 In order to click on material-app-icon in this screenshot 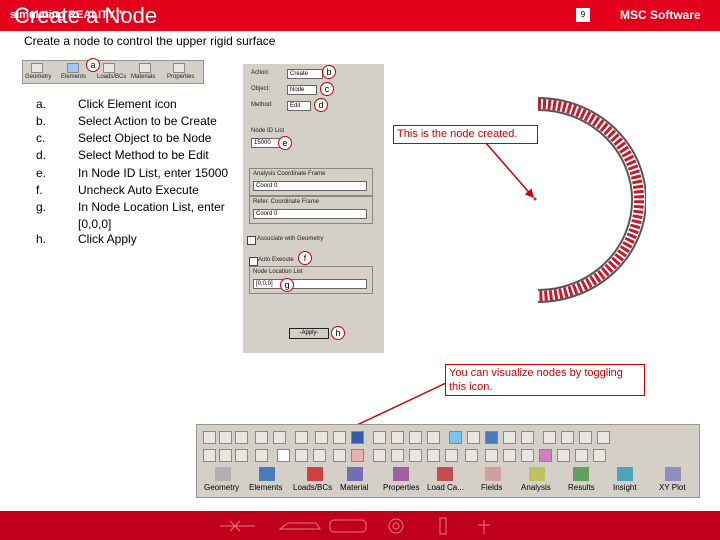, I will do `click(355, 474)`.